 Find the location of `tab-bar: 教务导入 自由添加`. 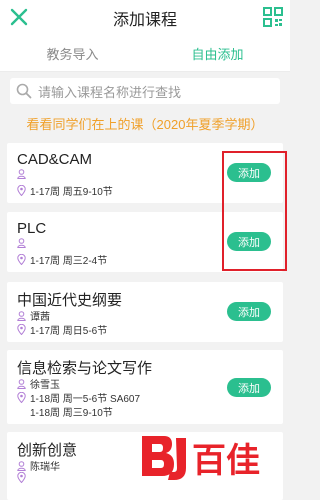

tab-bar: 教务导入 自由添加 is located at coordinates (145, 54).